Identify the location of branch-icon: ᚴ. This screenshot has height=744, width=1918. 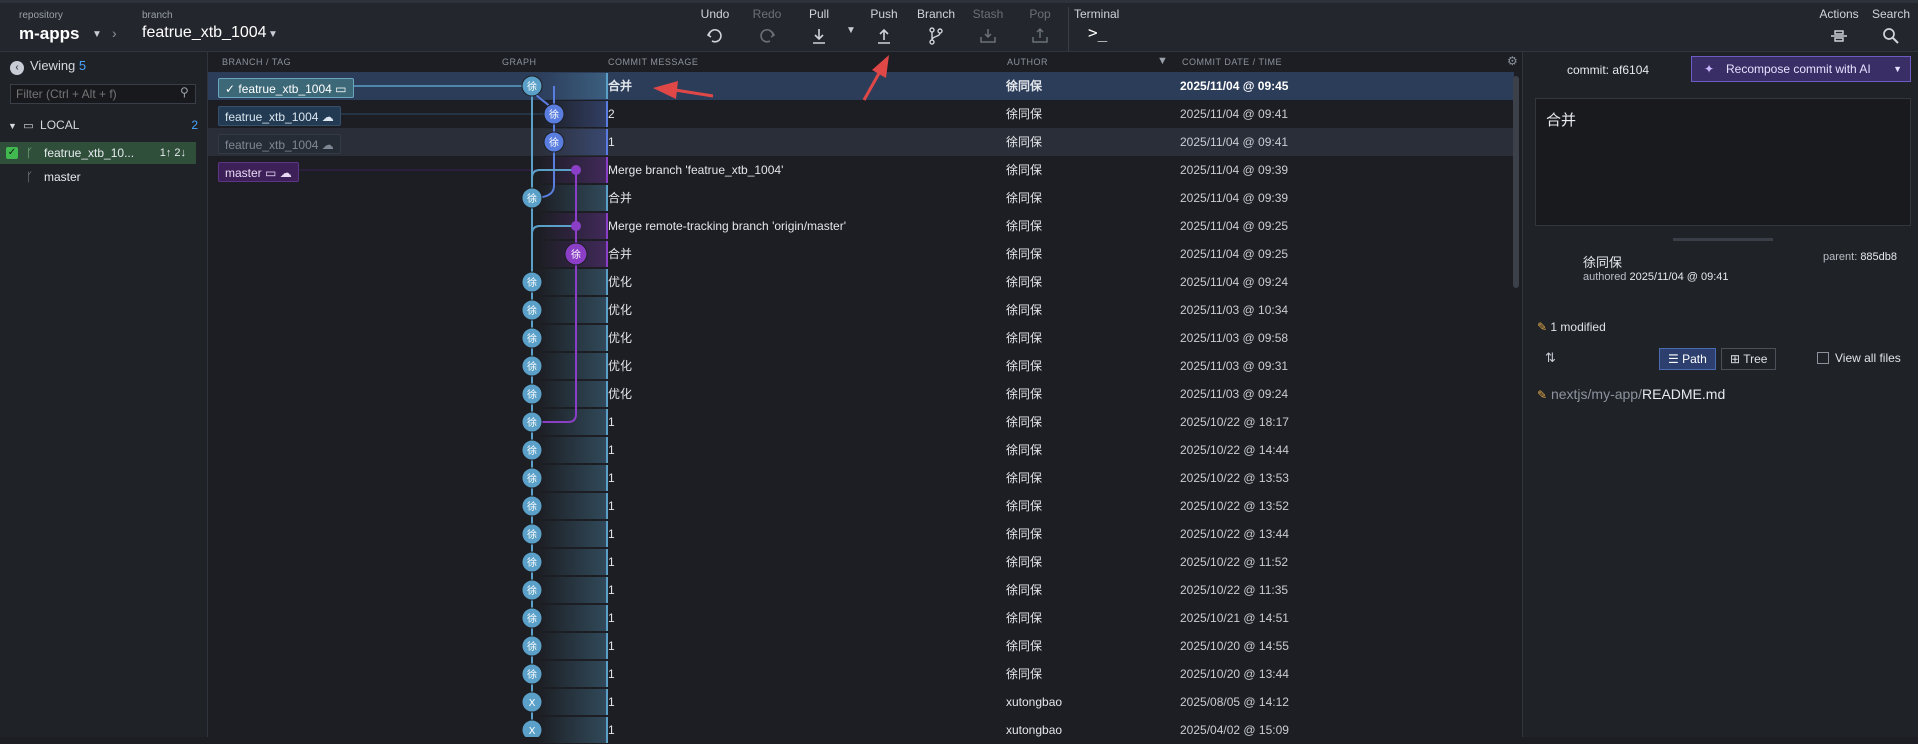
(30, 153).